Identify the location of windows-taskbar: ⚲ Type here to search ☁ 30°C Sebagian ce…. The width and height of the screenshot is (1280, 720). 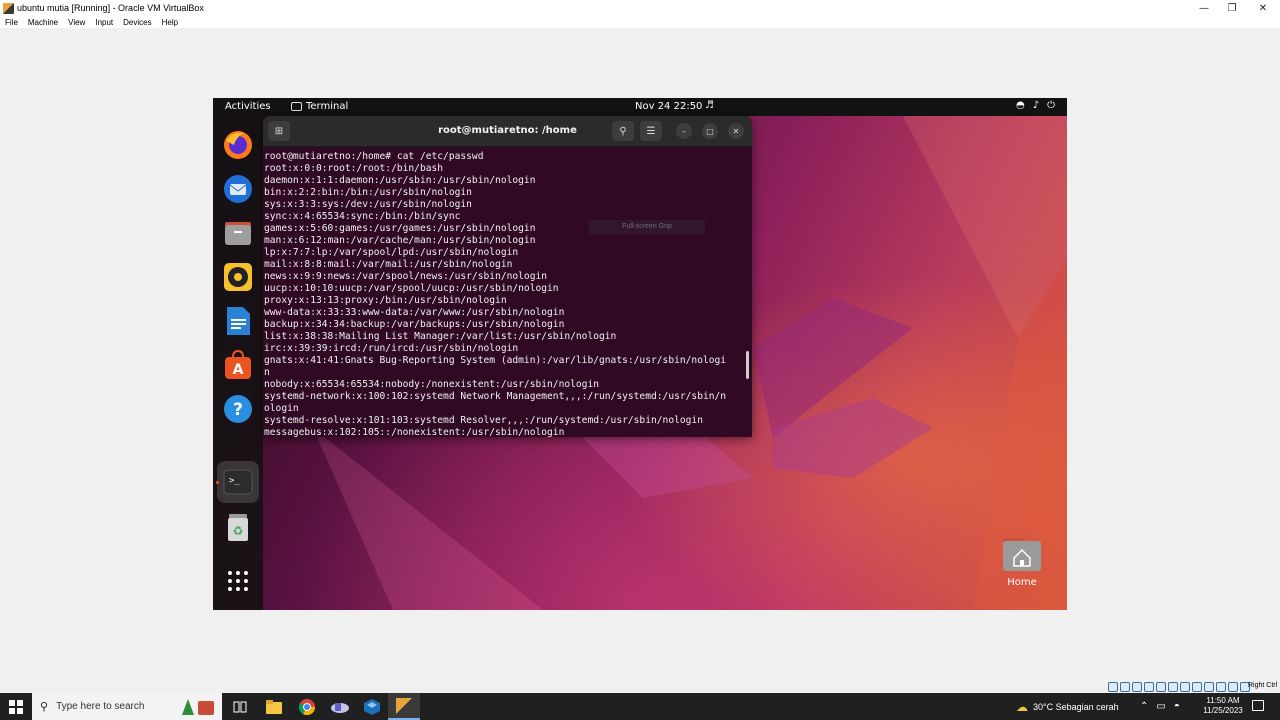
(640, 706).